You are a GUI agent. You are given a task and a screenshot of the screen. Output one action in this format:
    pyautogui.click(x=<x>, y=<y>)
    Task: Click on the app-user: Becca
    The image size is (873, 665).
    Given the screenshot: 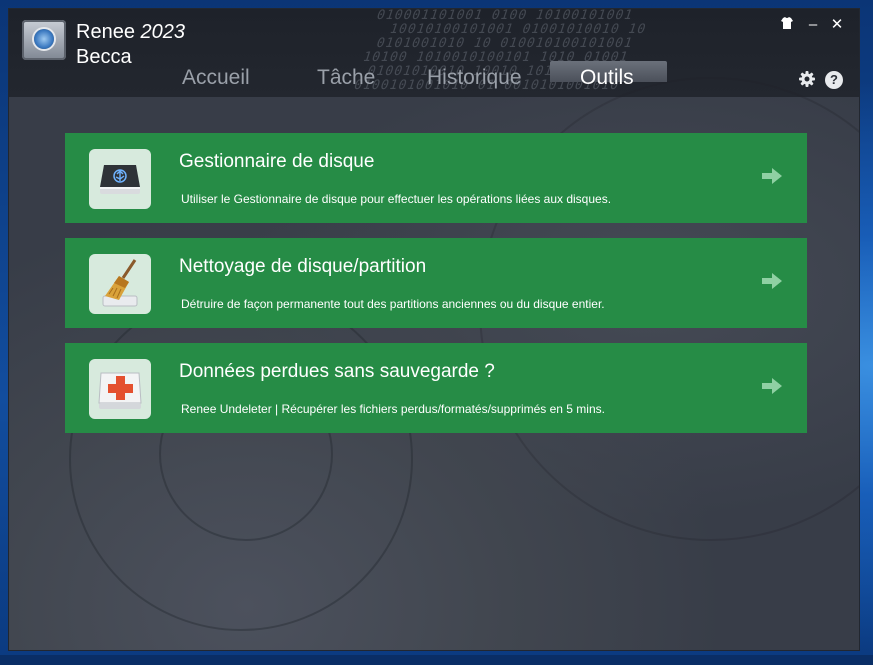 What is the action you would take?
    pyautogui.click(x=104, y=57)
    